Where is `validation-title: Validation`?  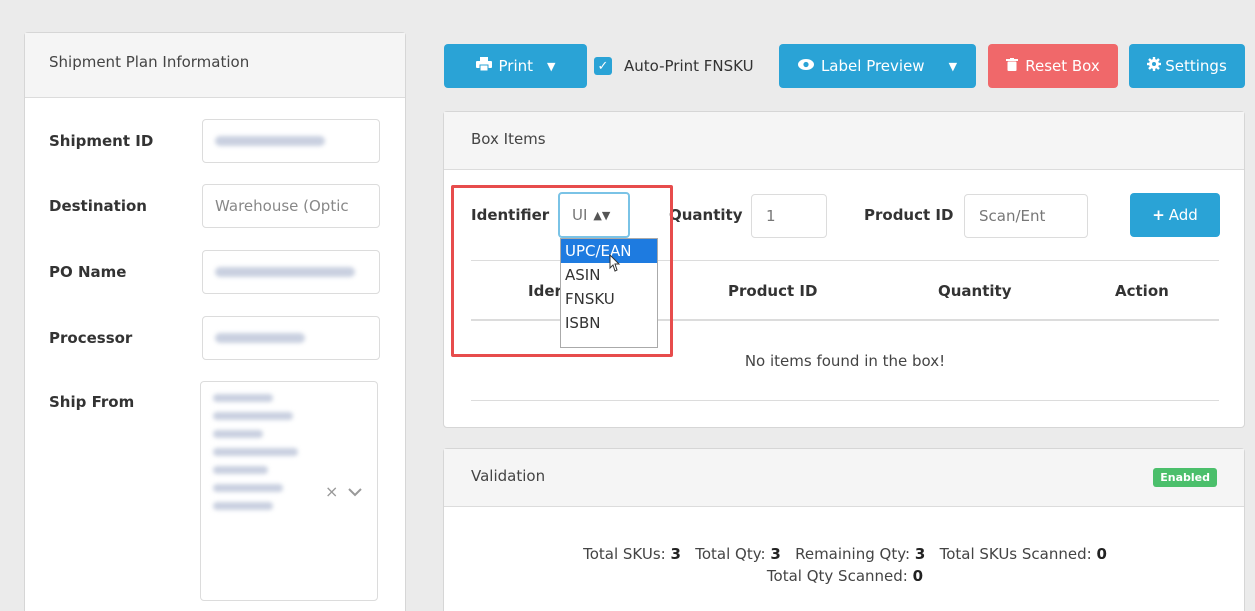
validation-title: Validation is located at coordinates (844, 478).